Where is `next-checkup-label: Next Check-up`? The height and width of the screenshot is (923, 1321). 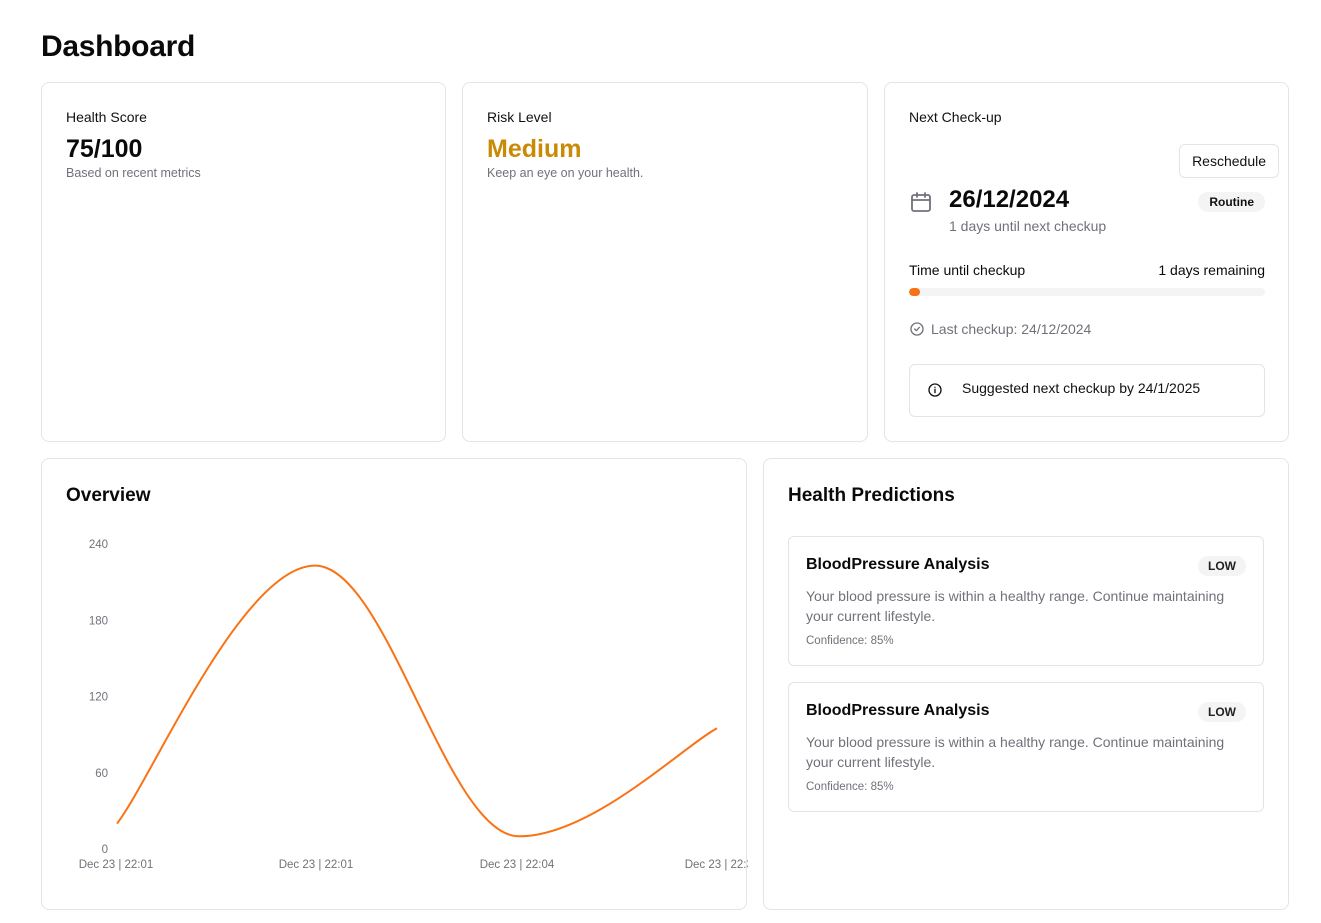
next-checkup-label: Next Check-up is located at coordinates (955, 117).